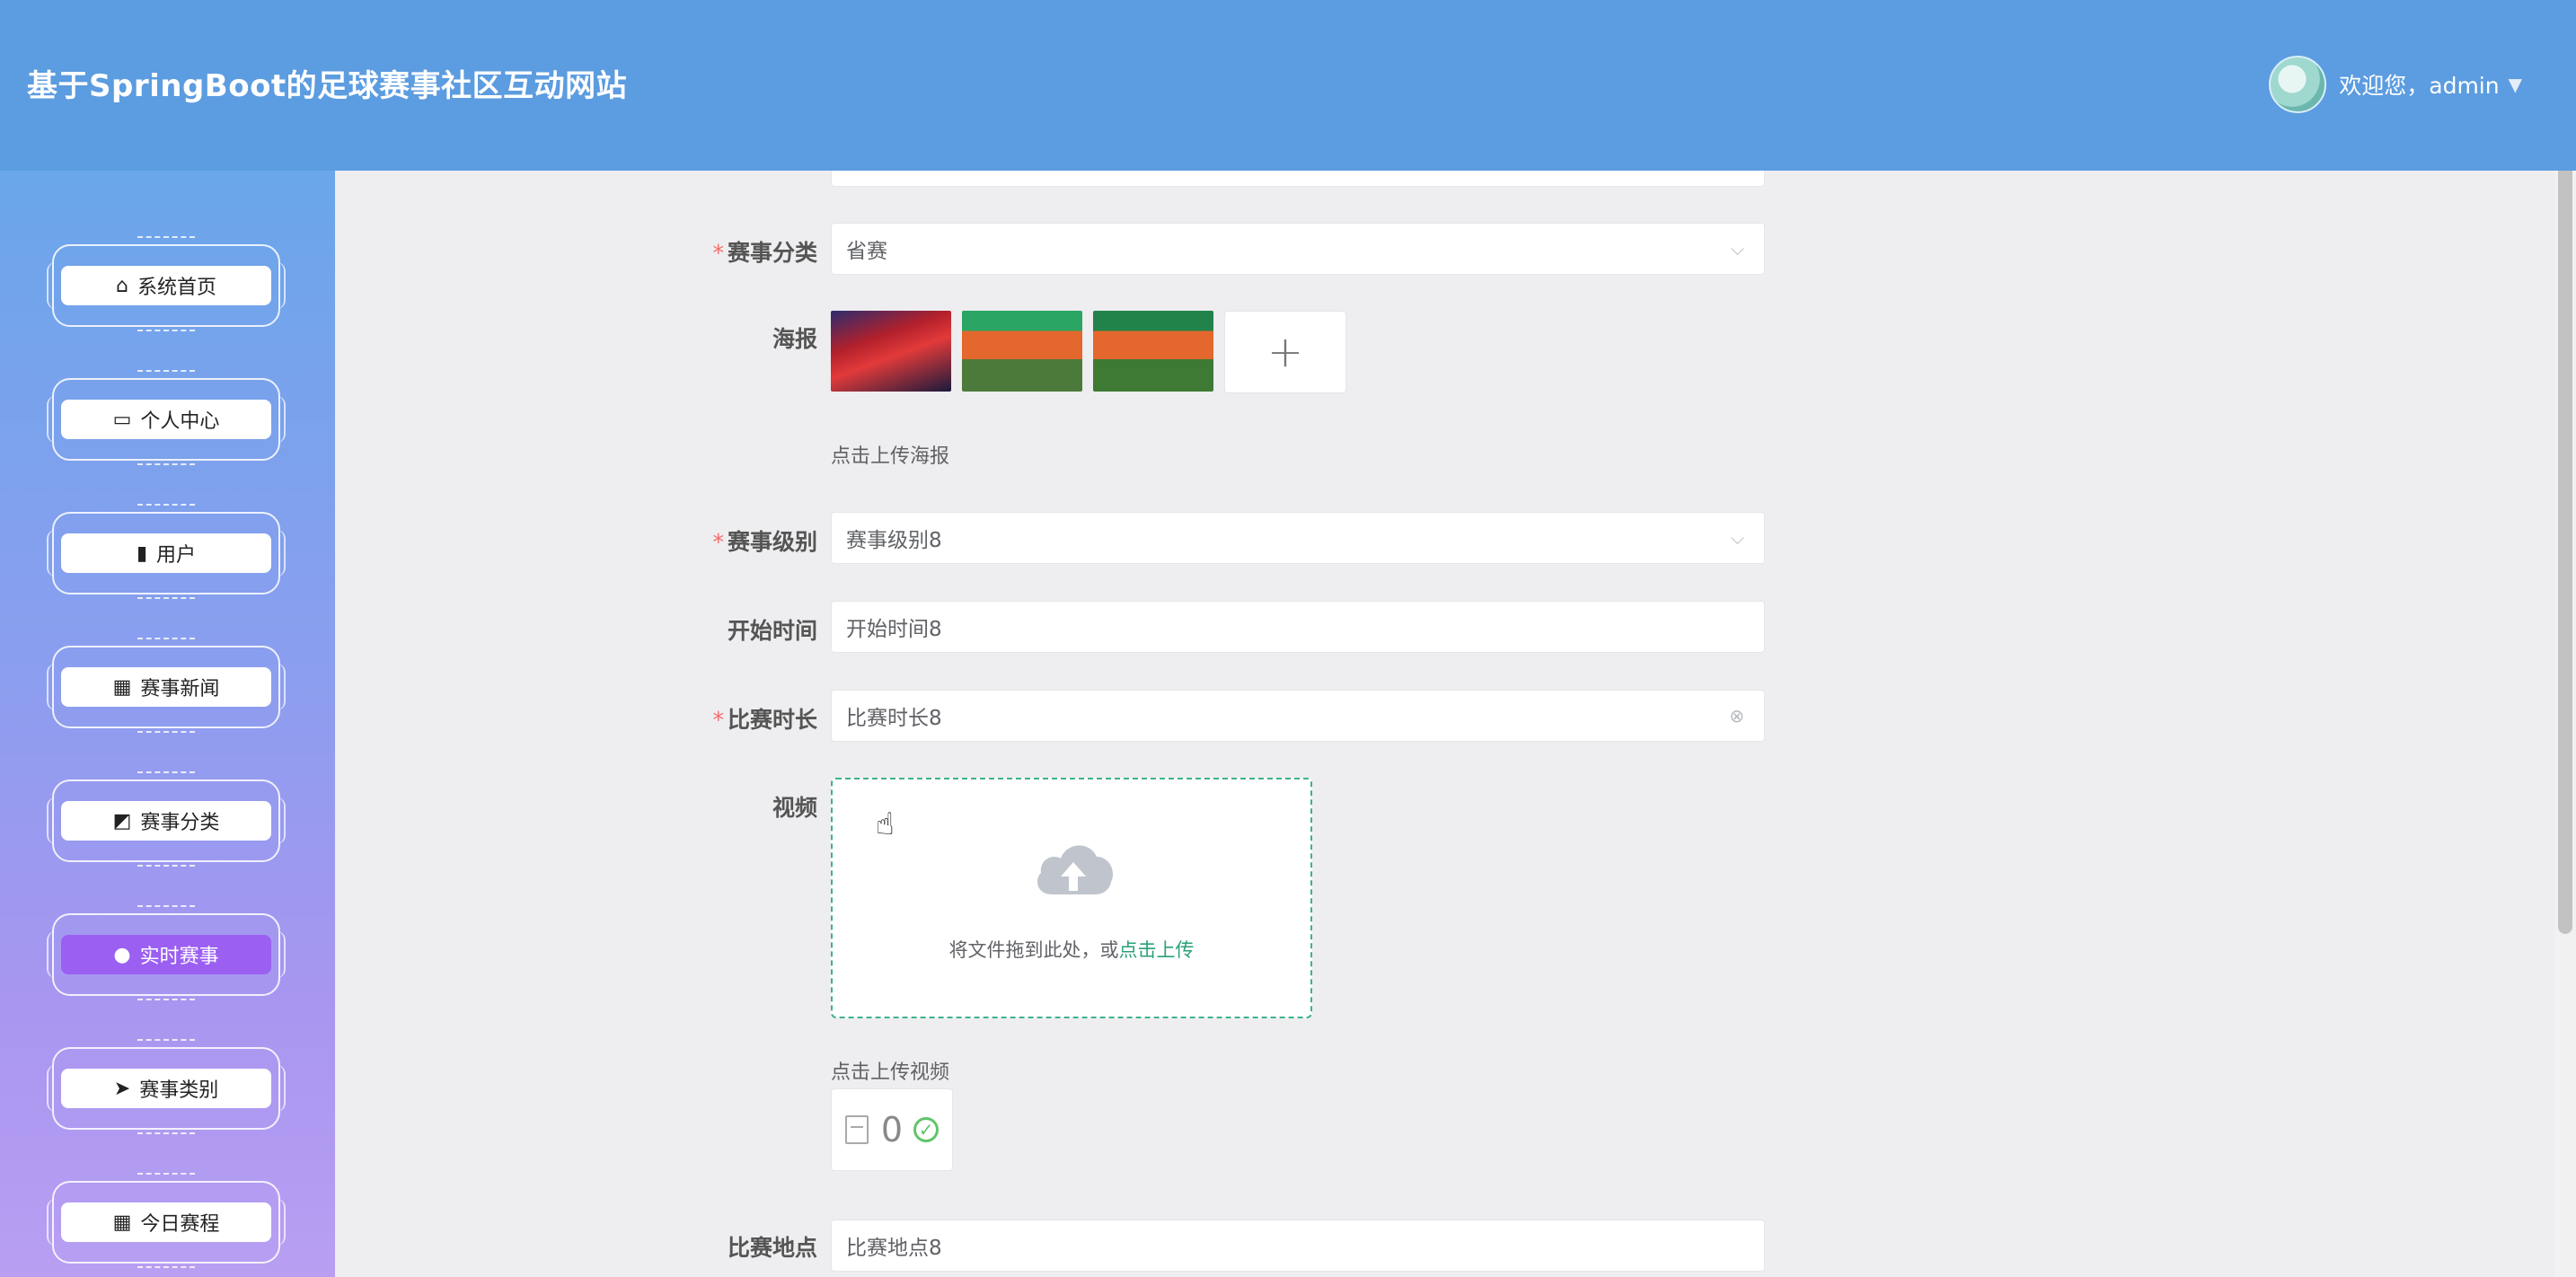 This screenshot has height=1277, width=2576. Describe the element at coordinates (894, 540) in the screenshot. I see `level-value: 赛事级别8` at that location.